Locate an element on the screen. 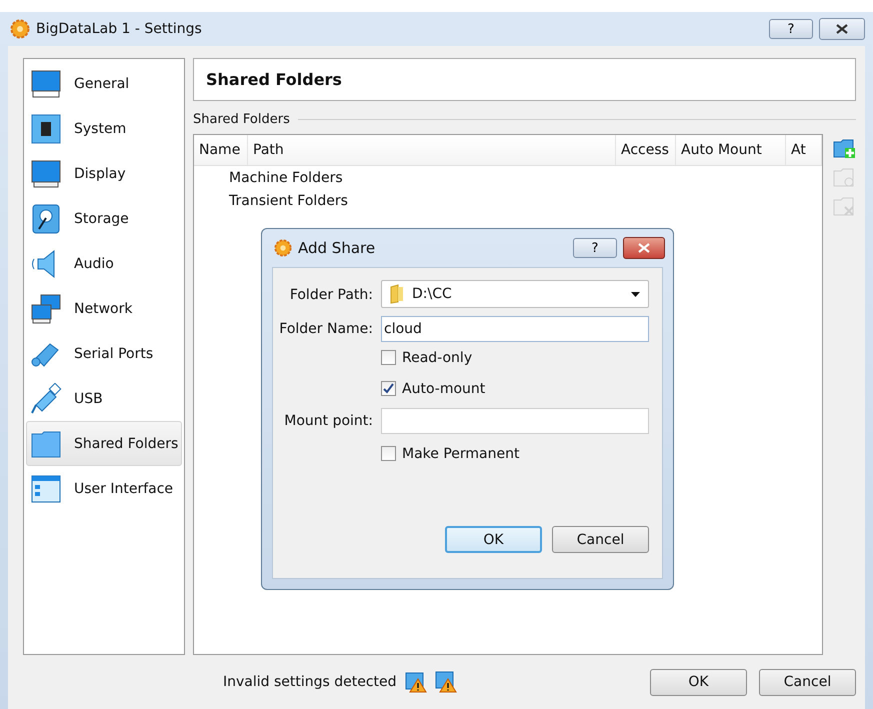 Image resolution: width=873 pixels, height=709 pixels. checkbox-label: Make Permanent is located at coordinates (461, 454).